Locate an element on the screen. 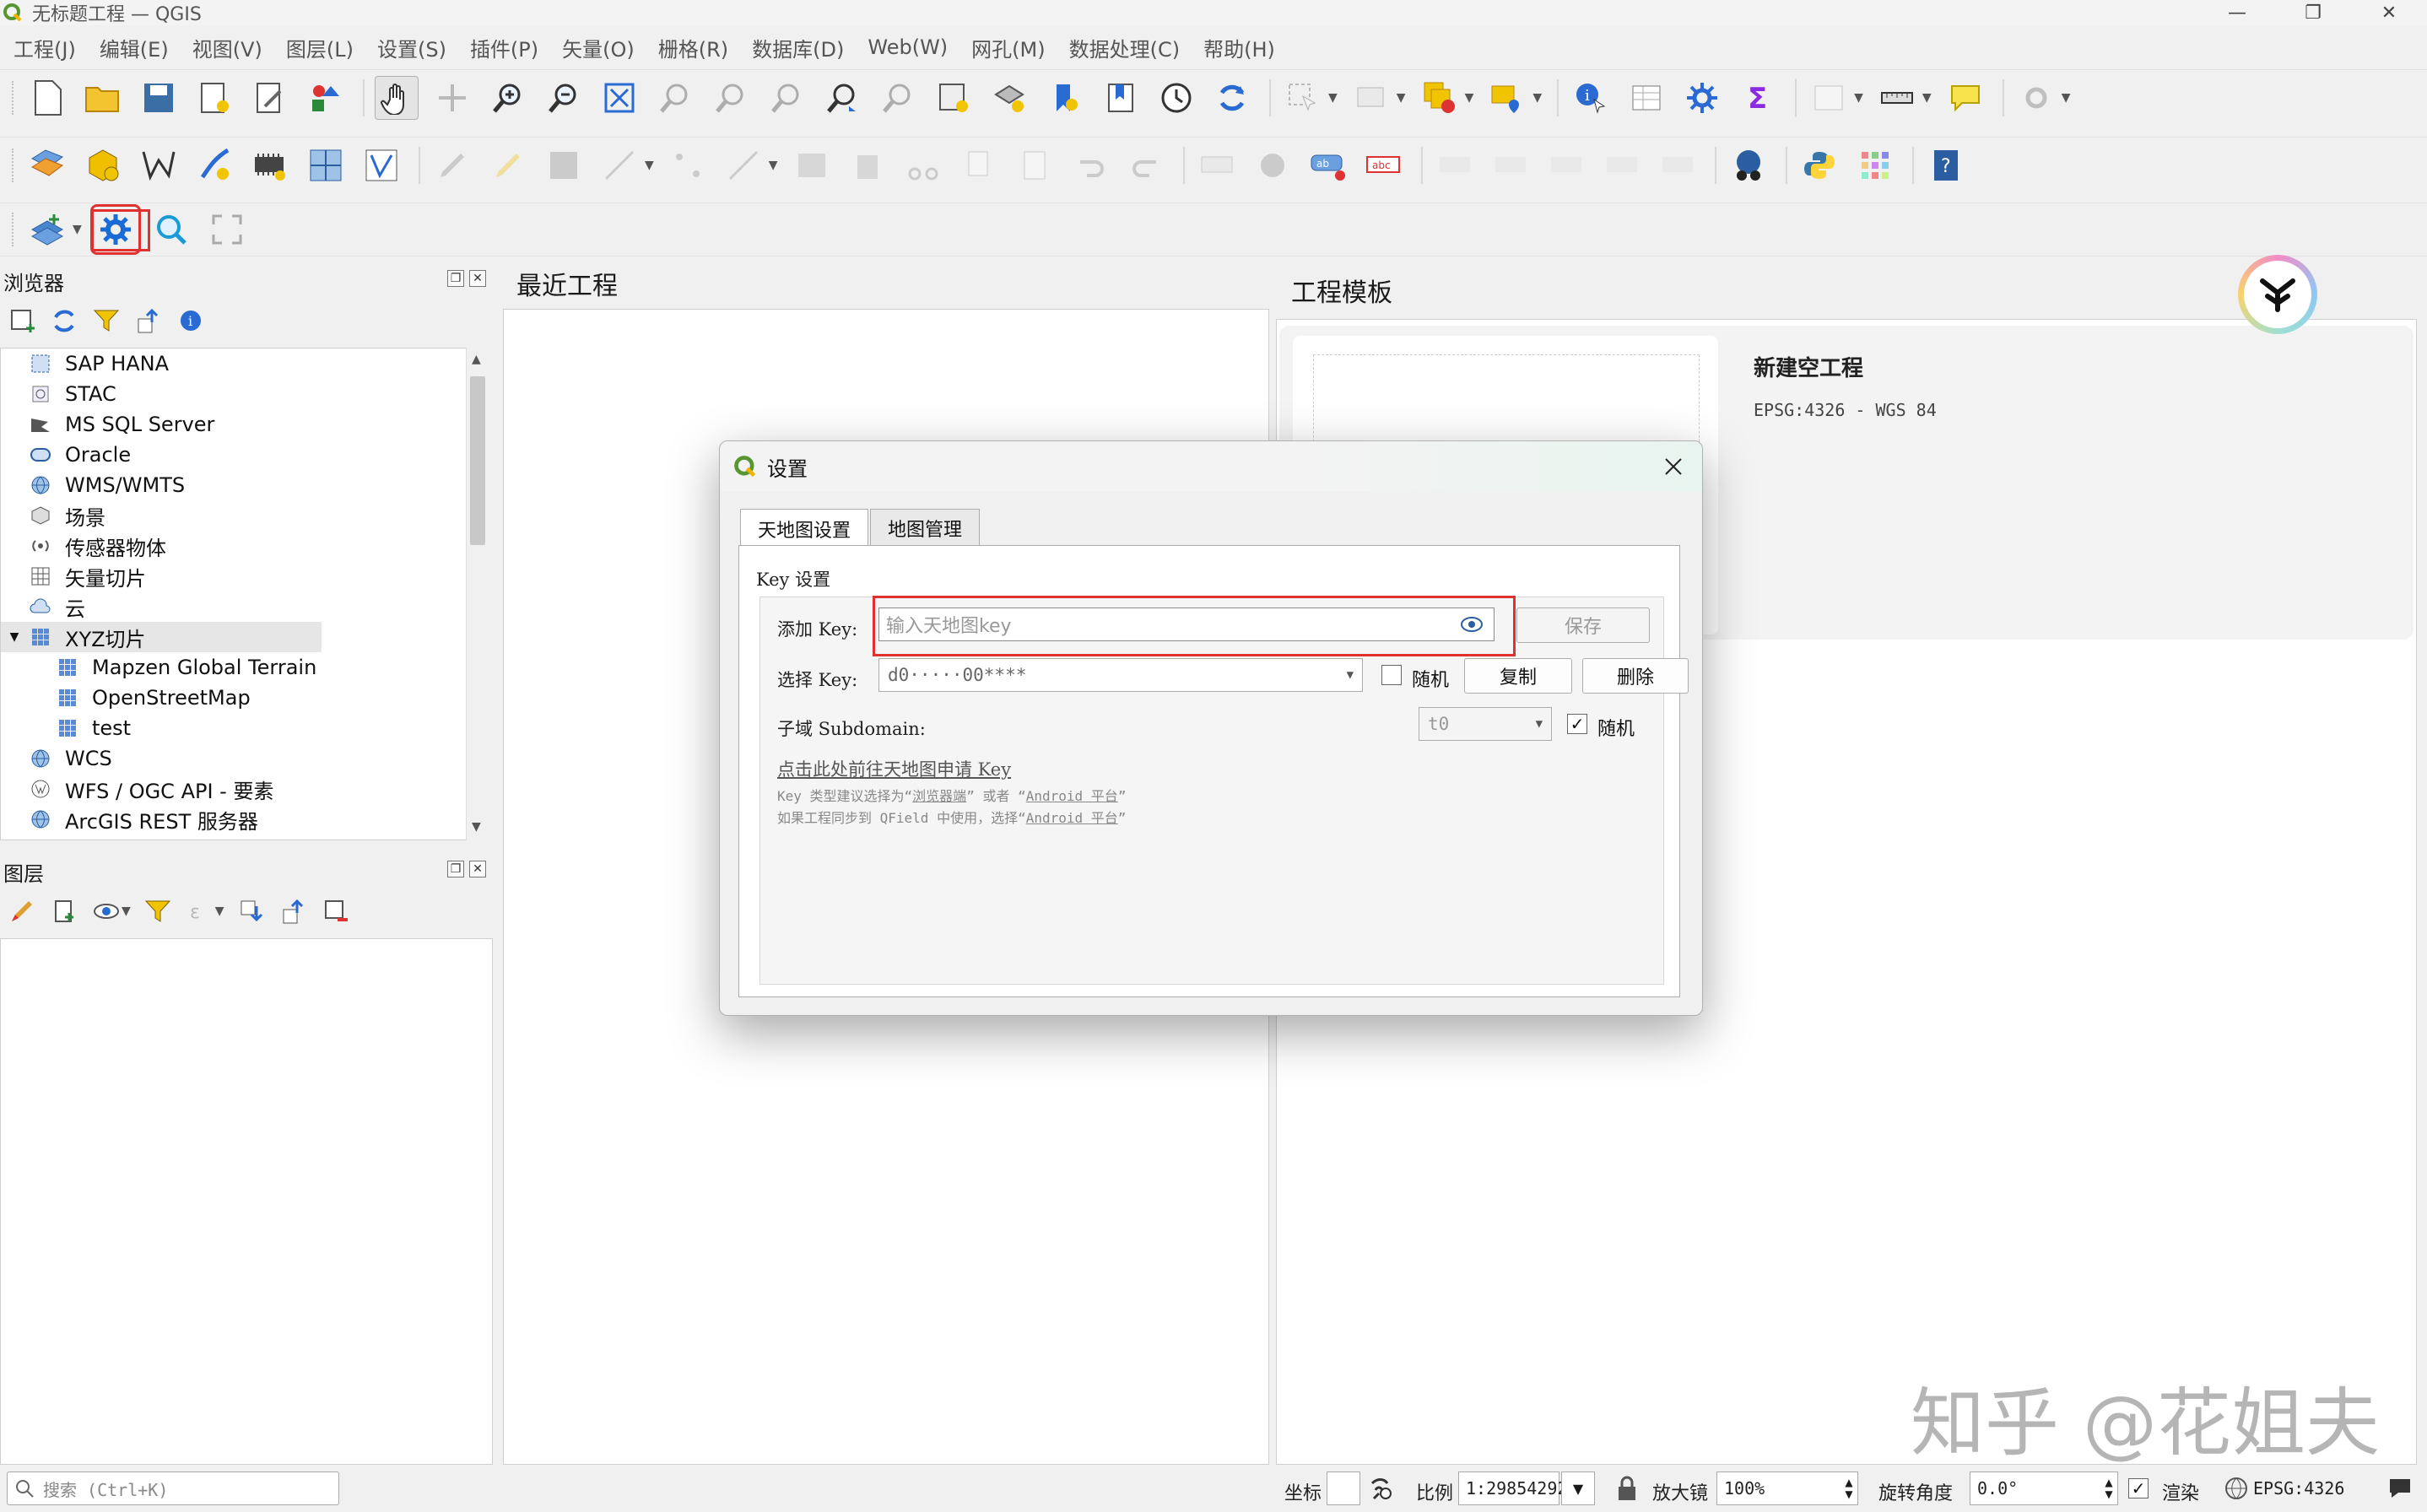  edit-attributes-icon is located at coordinates (812, 165).